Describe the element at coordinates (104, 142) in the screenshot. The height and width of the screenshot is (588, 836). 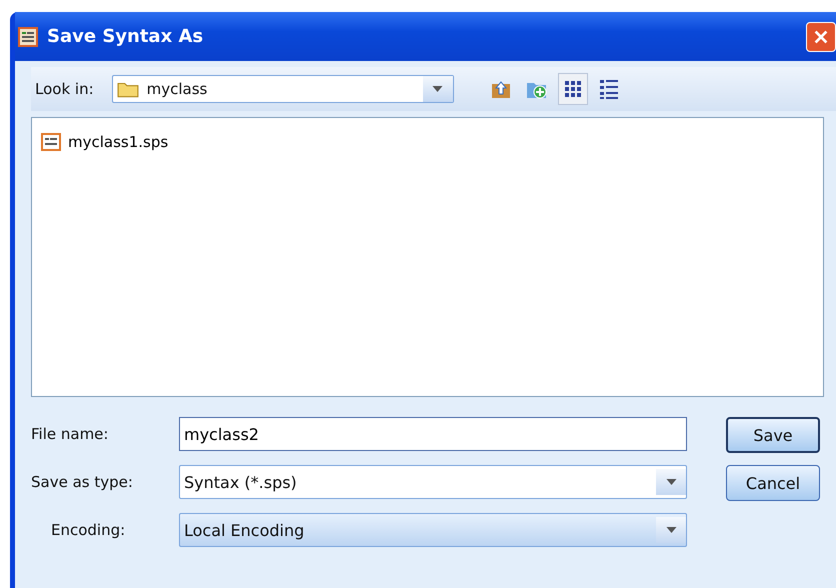
I see `file-item: myclass1.sps` at that location.